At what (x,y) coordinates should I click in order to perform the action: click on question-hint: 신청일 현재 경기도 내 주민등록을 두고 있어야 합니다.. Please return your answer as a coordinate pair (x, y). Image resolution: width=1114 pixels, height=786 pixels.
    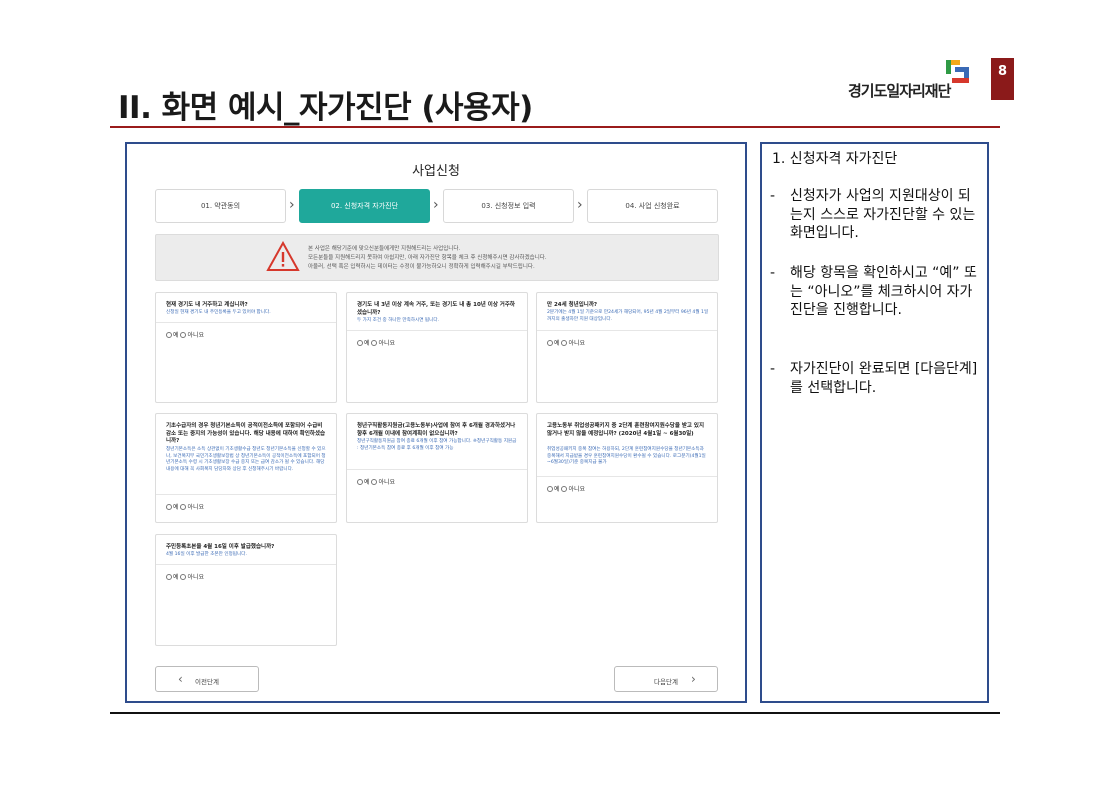
    Looking at the image, I should click on (218, 312).